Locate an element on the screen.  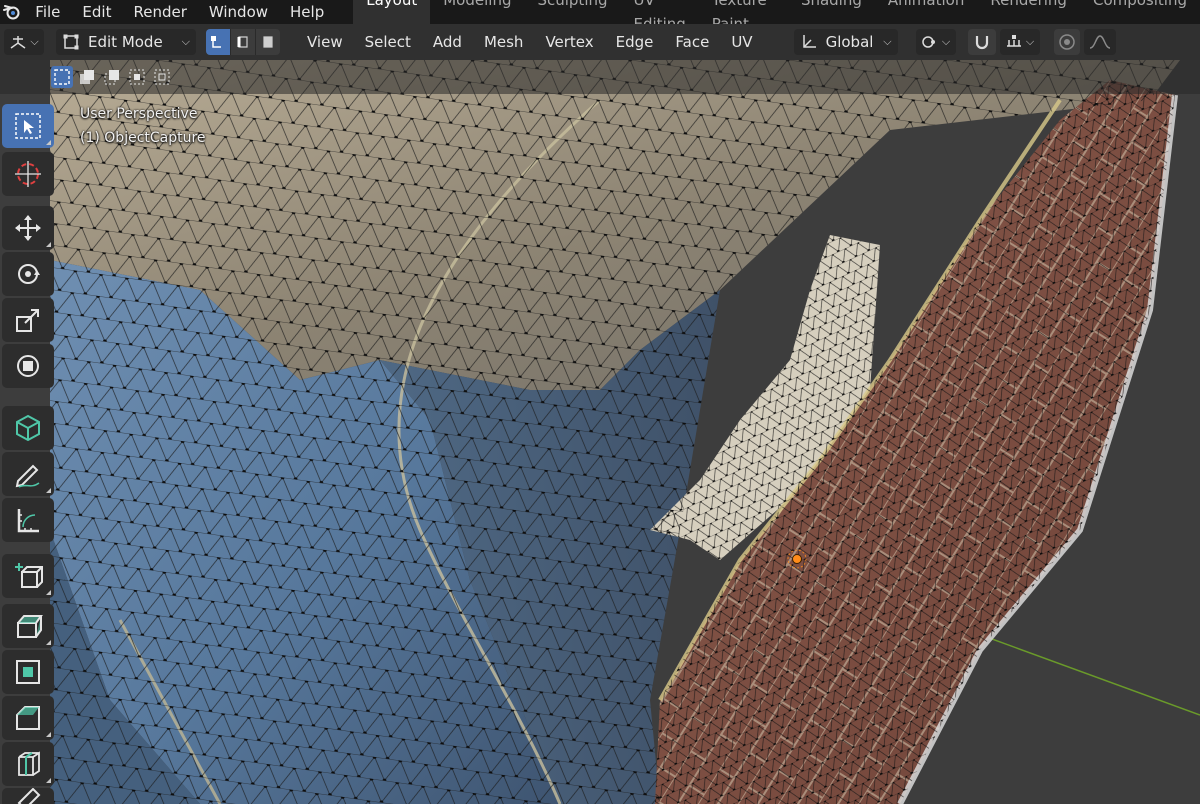
edge-select-icon is located at coordinates (242, 42).